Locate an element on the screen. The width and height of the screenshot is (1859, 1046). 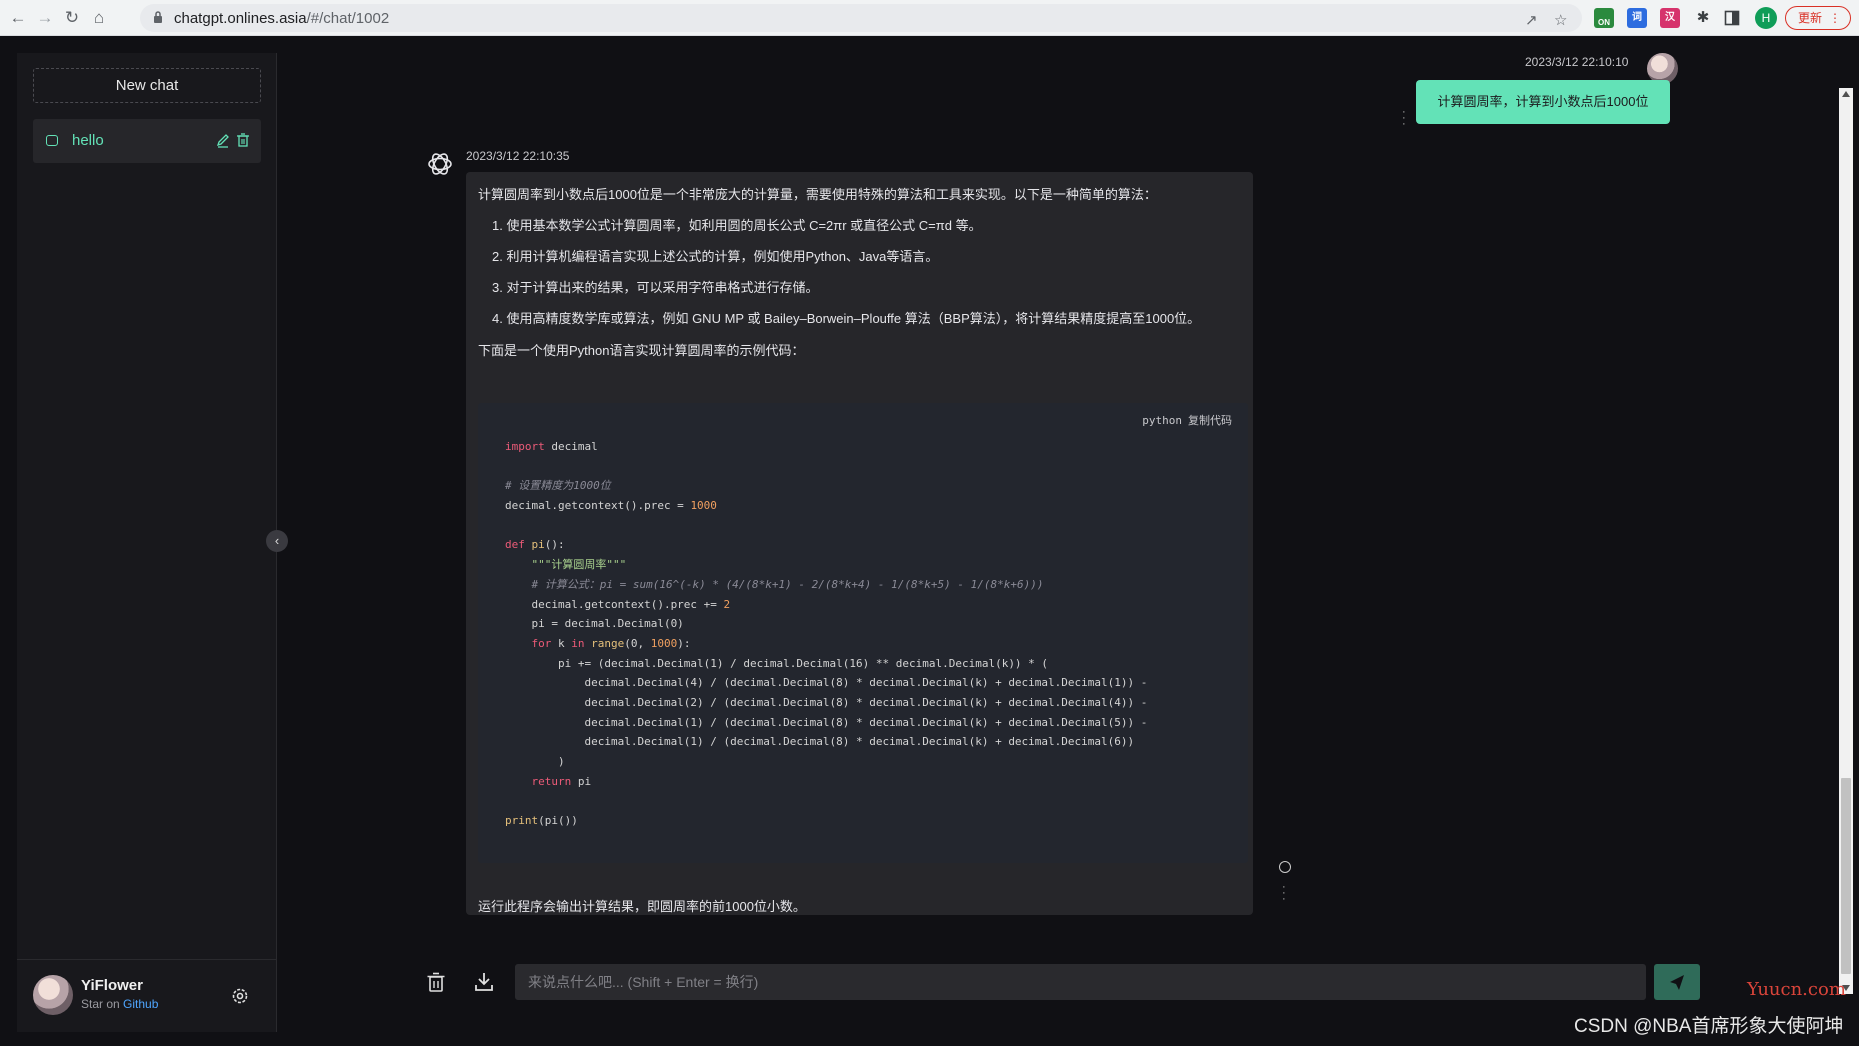
code-token: import is located at coordinates (525, 446).